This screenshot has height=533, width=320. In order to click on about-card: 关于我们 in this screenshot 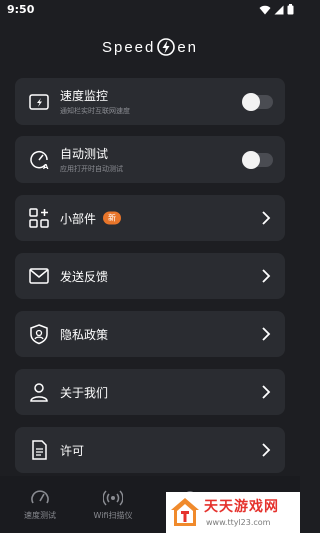, I will do `click(150, 392)`.